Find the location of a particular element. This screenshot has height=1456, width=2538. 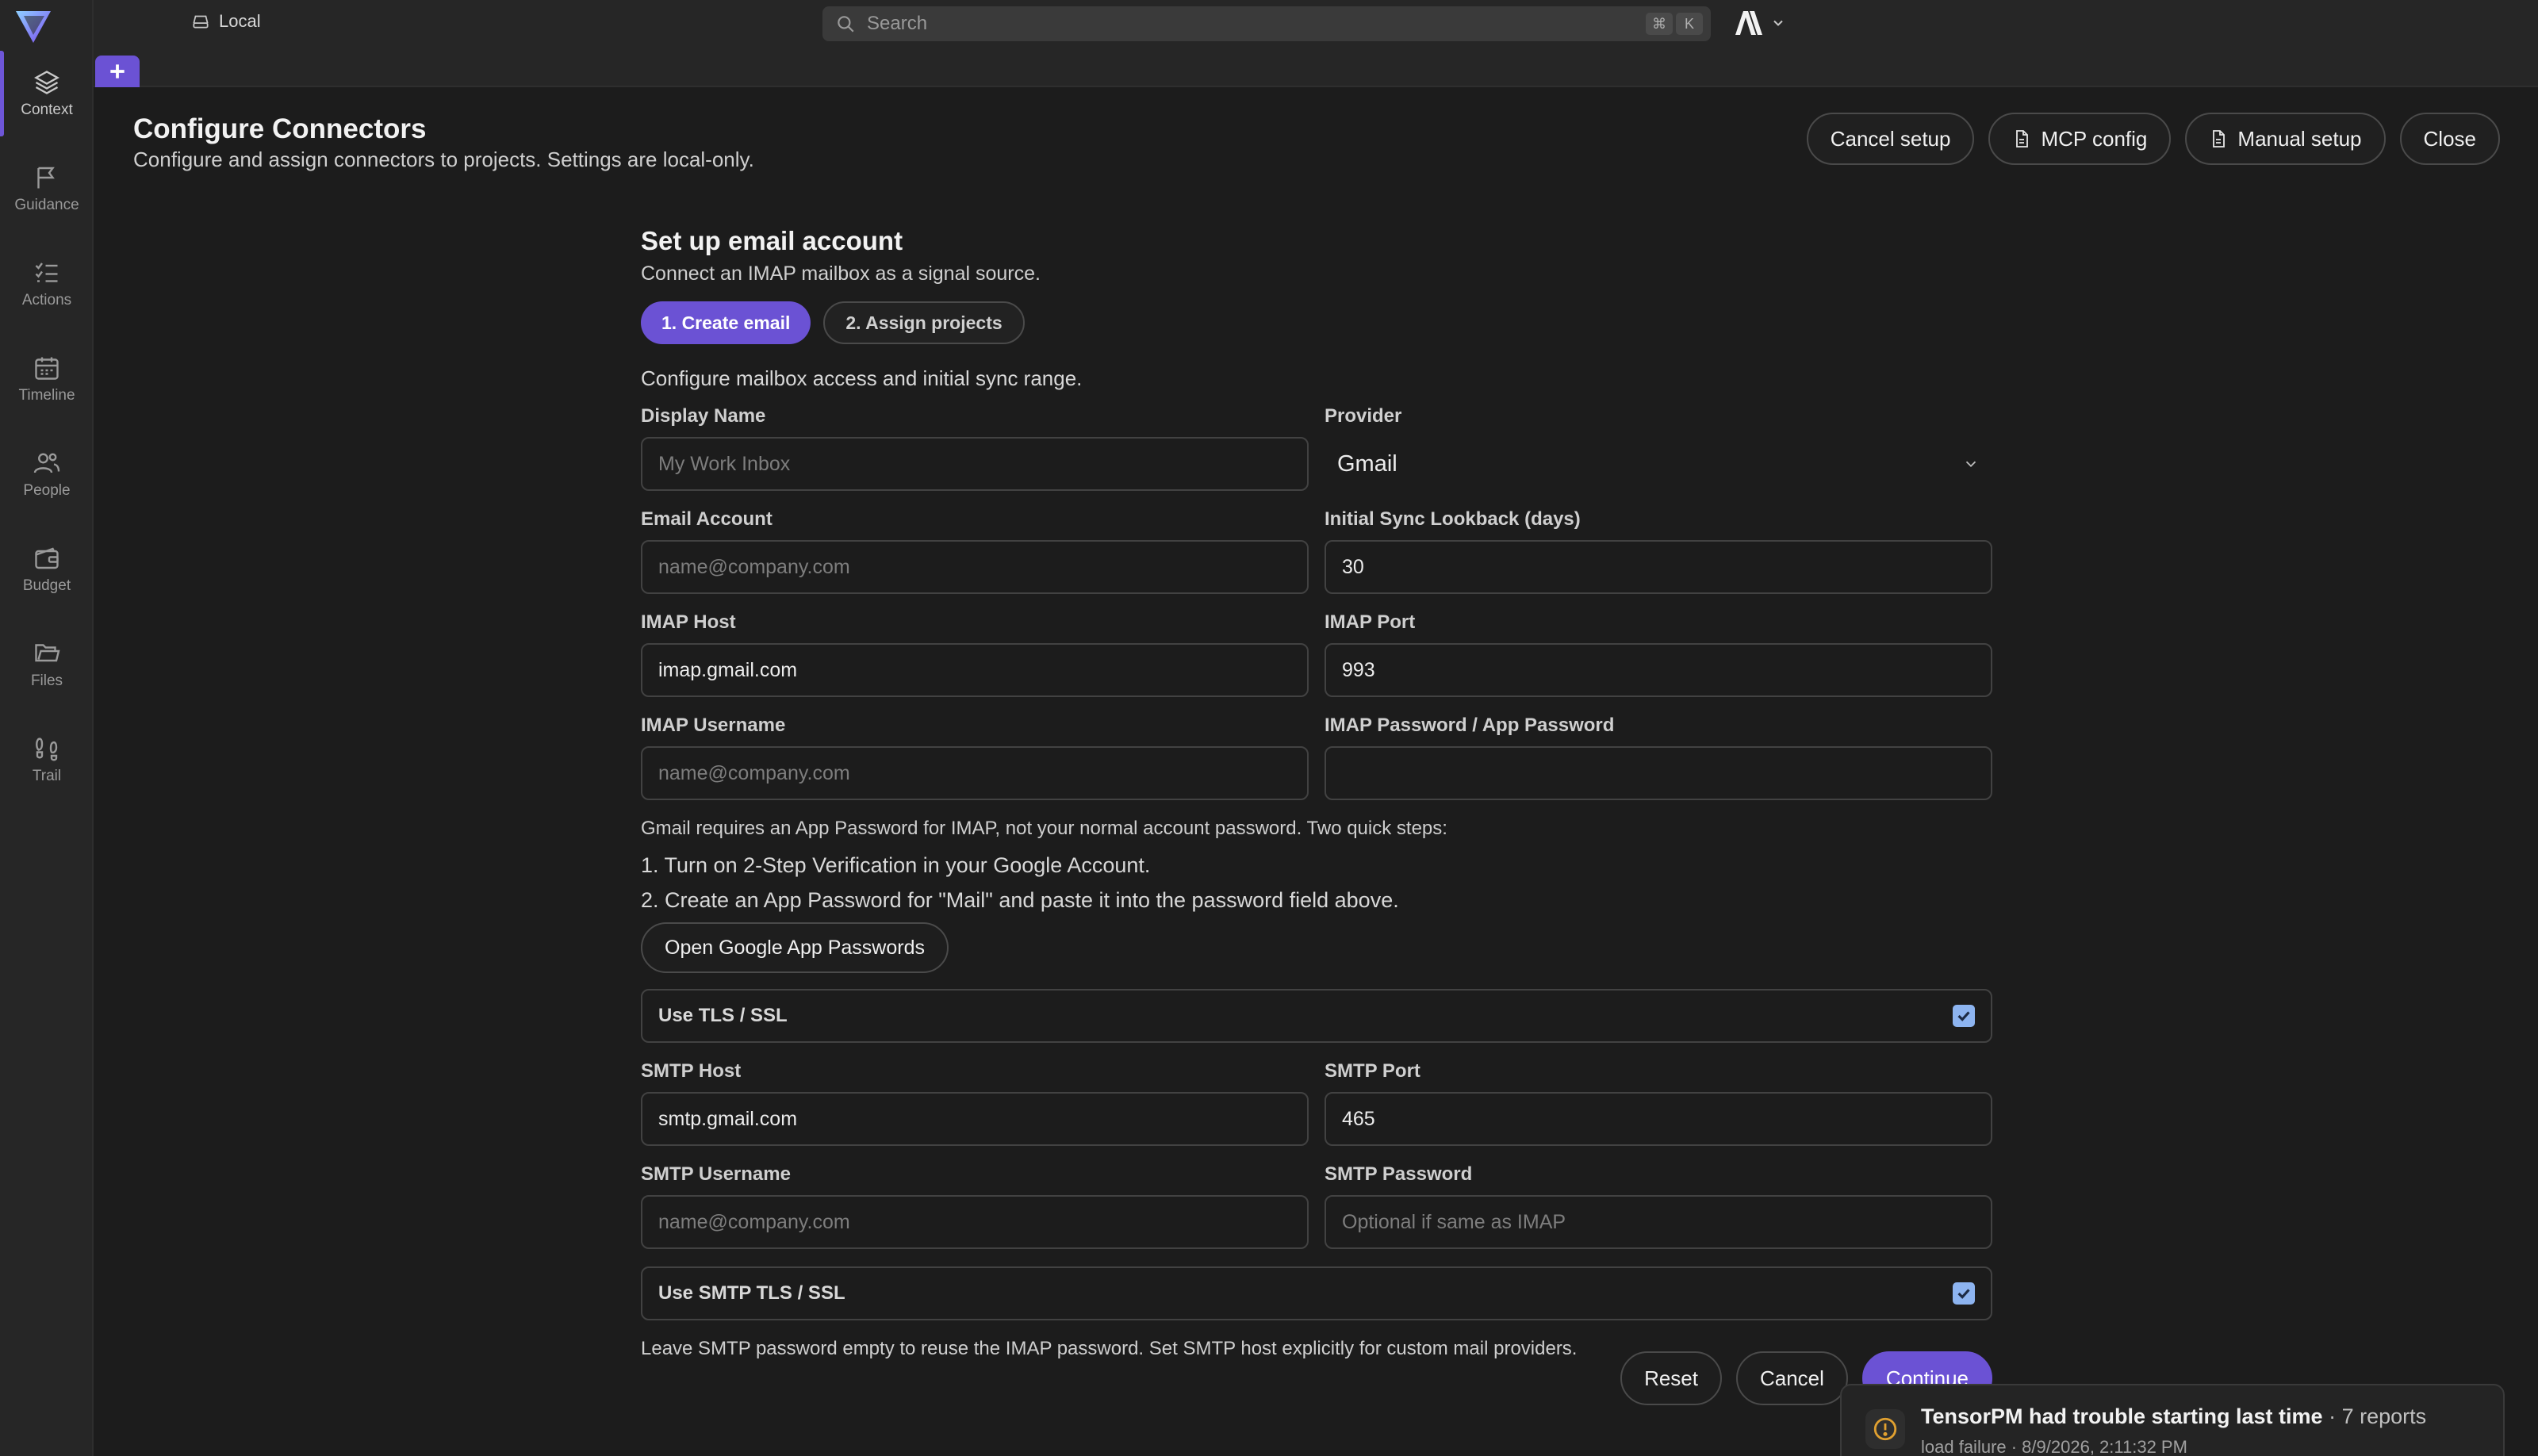

search-input: Search ⌘ K is located at coordinates (1266, 23).